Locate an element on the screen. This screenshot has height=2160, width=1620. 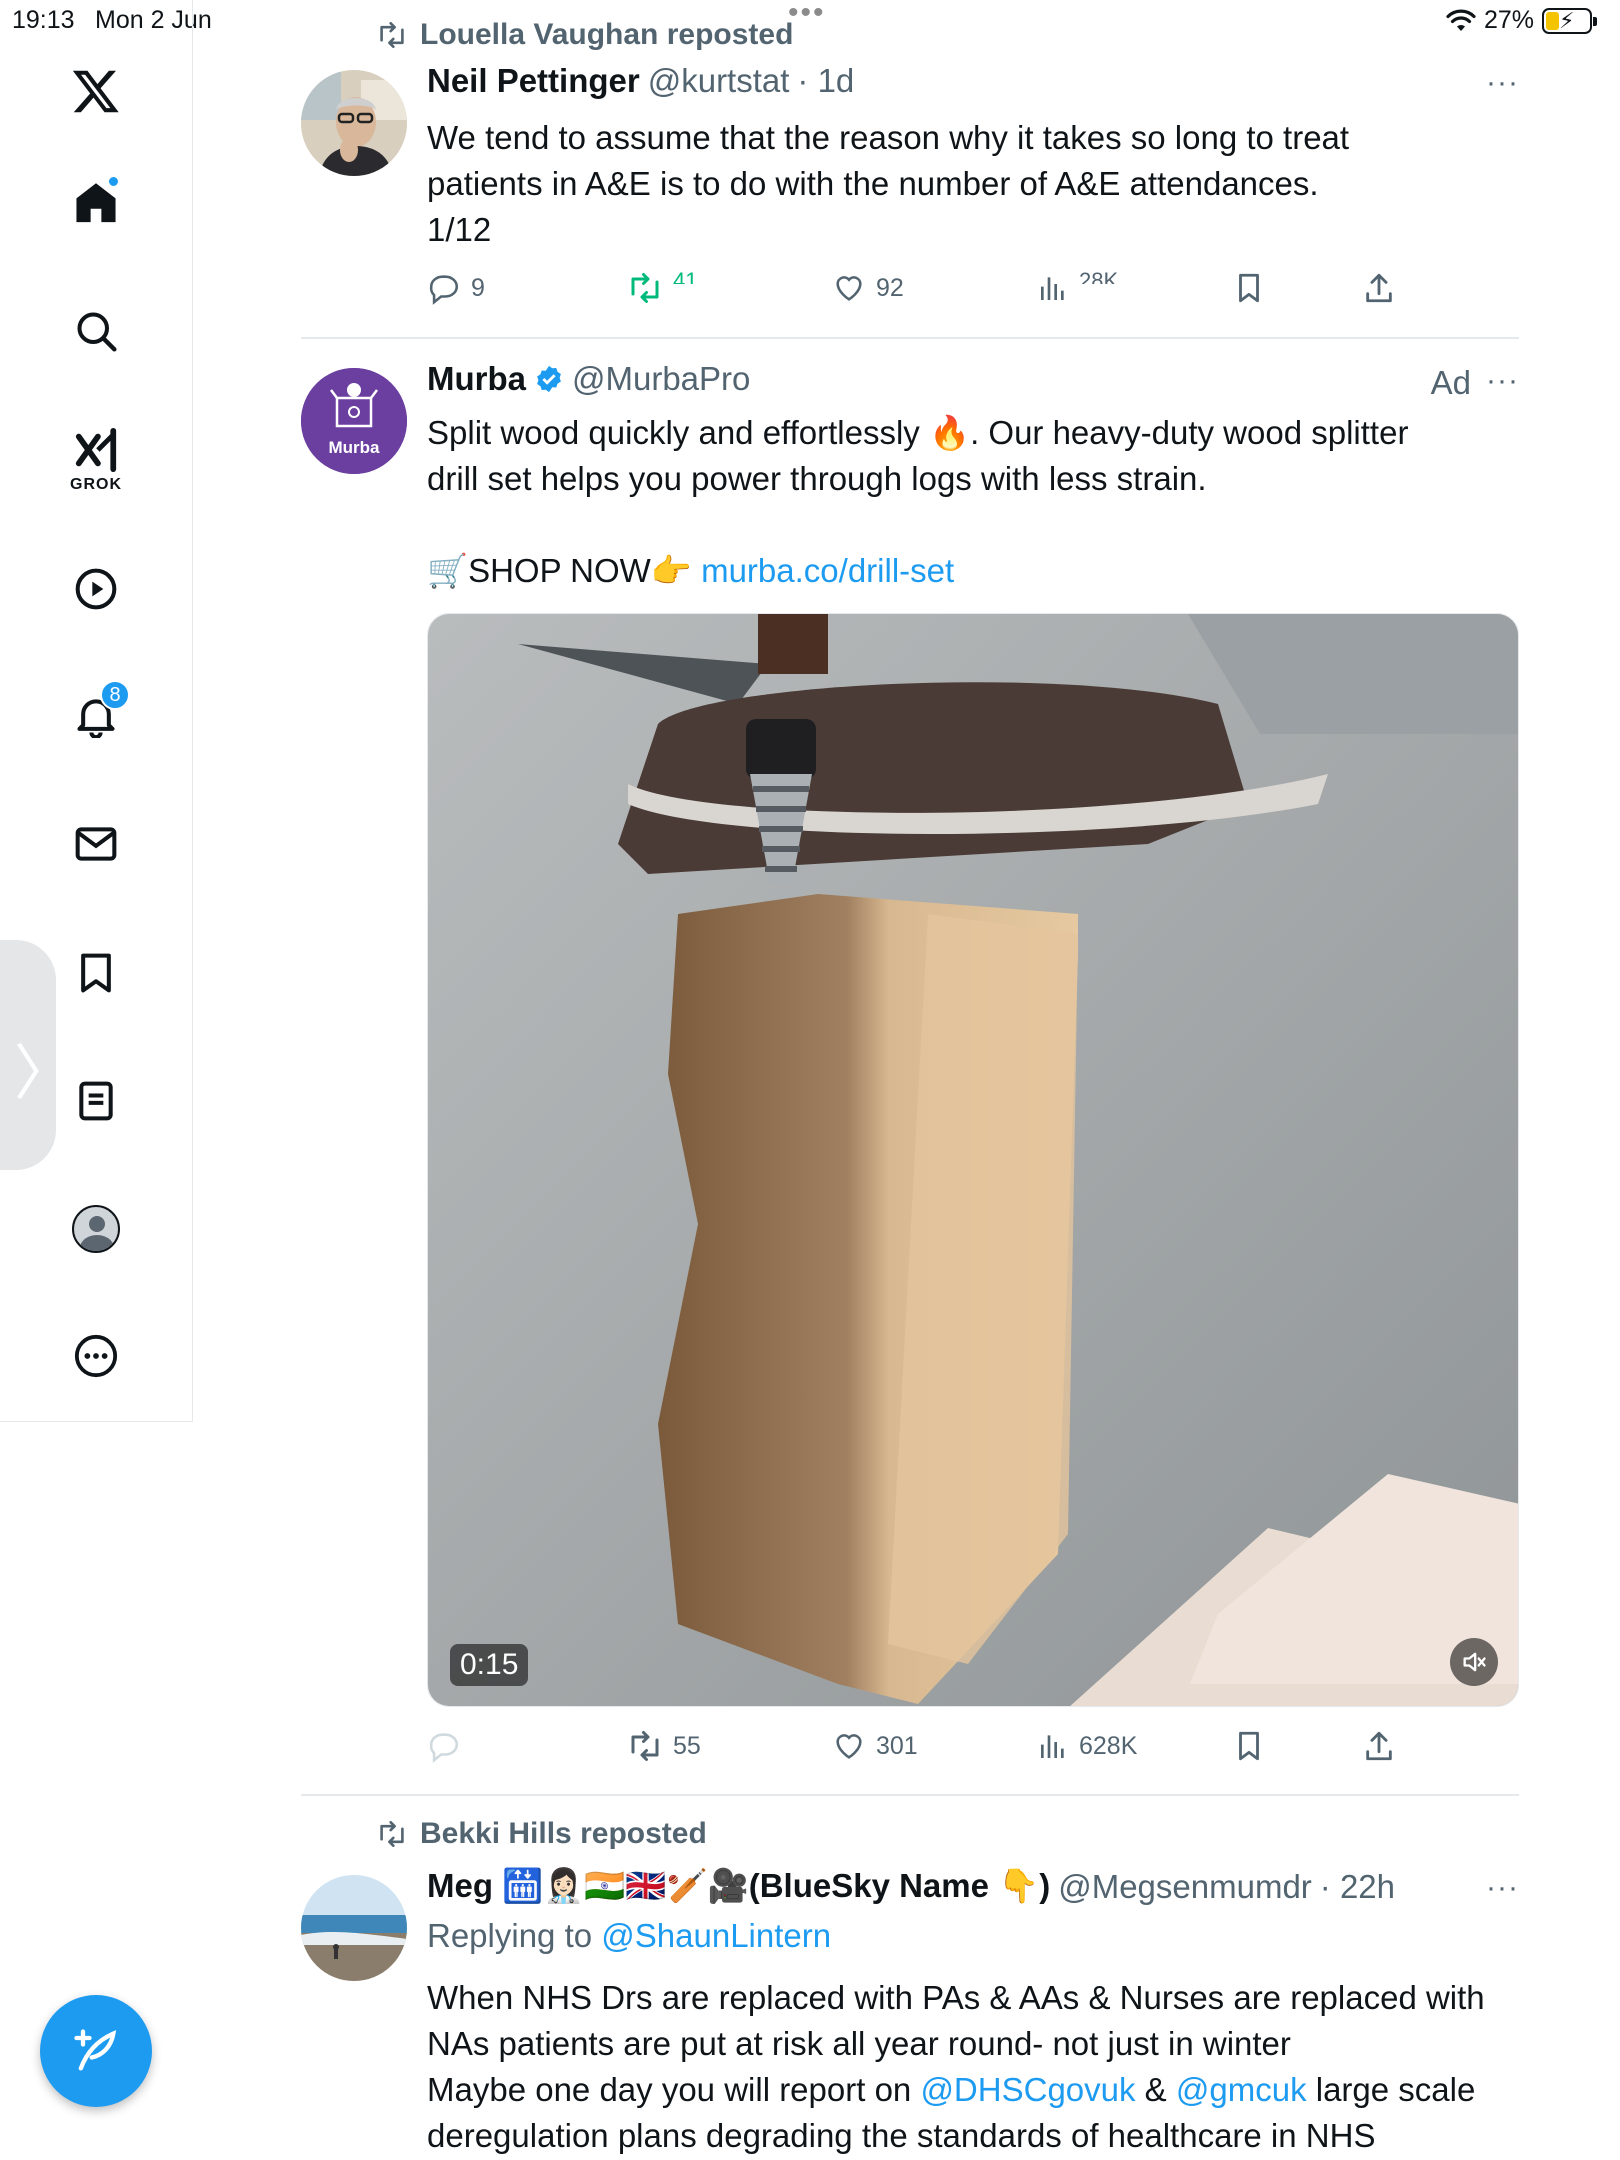
more-circle-icon is located at coordinates (96, 1356).